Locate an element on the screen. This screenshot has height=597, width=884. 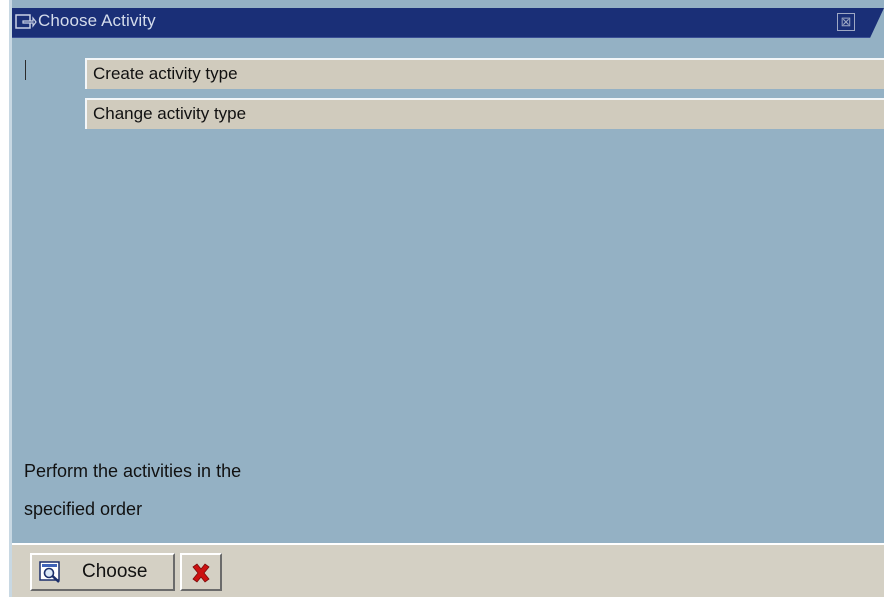
title-bar: Choose Activity ⊠ is located at coordinates (448, 23).